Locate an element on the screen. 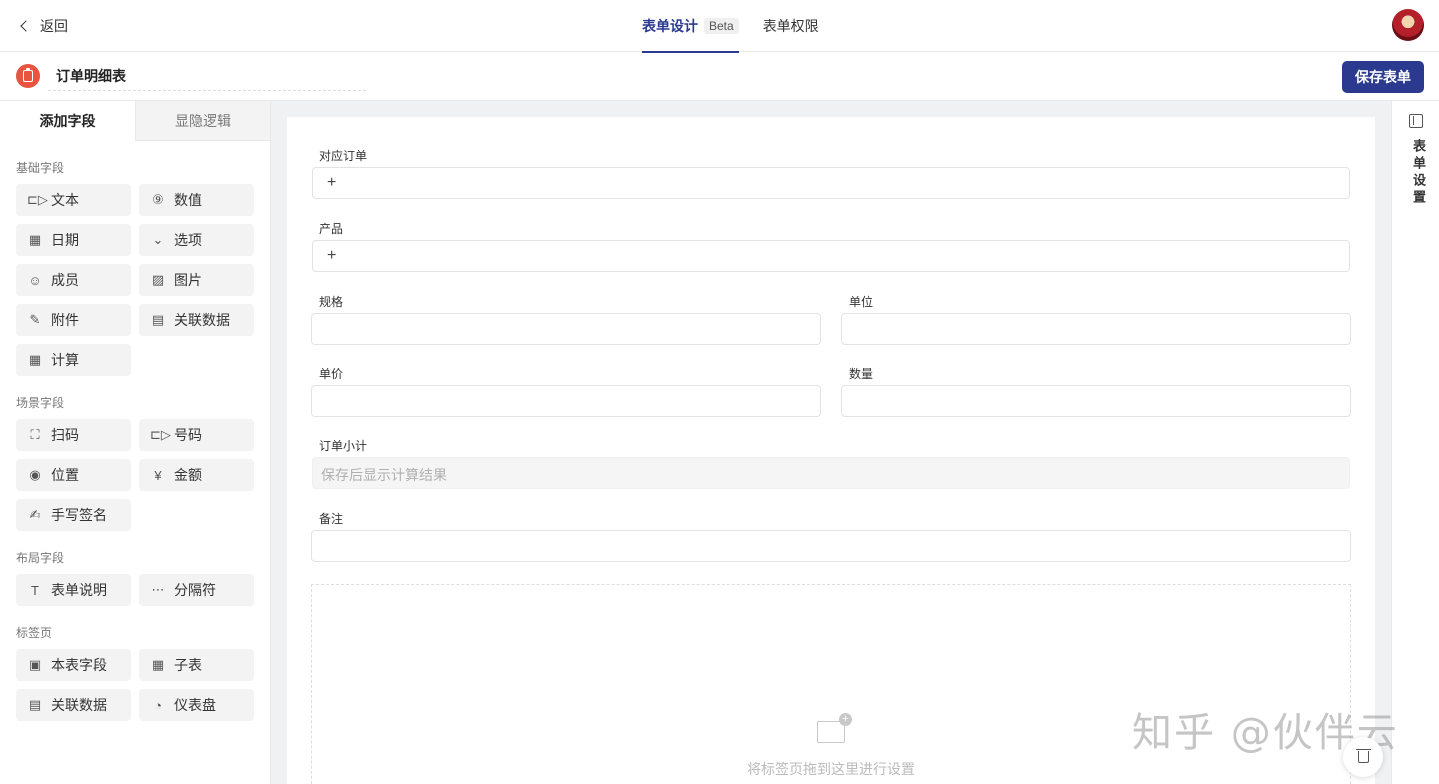  calendar-icon: ▦ is located at coordinates (35, 239).